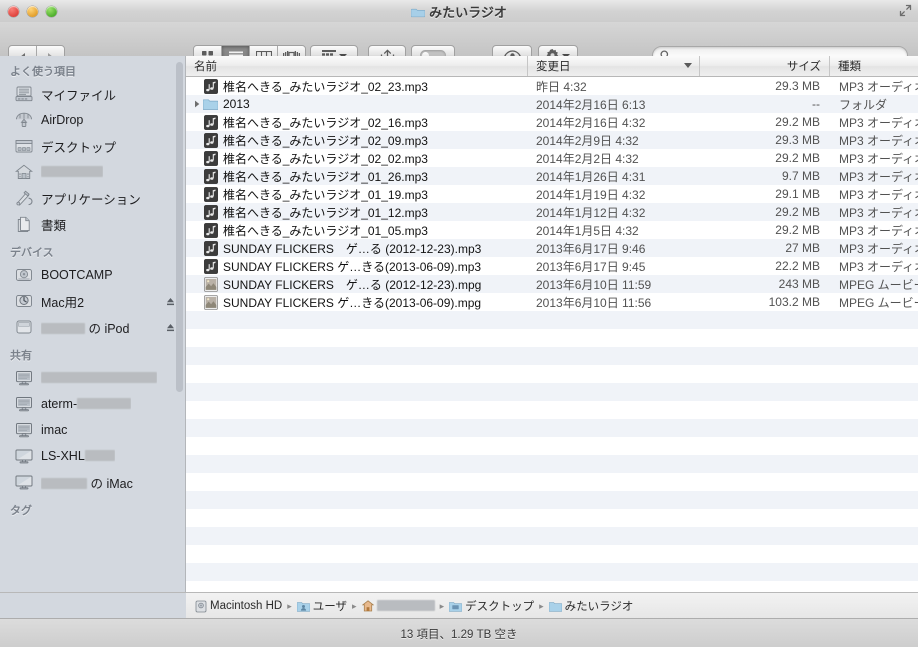 This screenshot has height=647, width=918. What do you see at coordinates (878, 302) in the screenshot?
I see `cell-kind: MPEG ムービー` at bounding box center [878, 302].